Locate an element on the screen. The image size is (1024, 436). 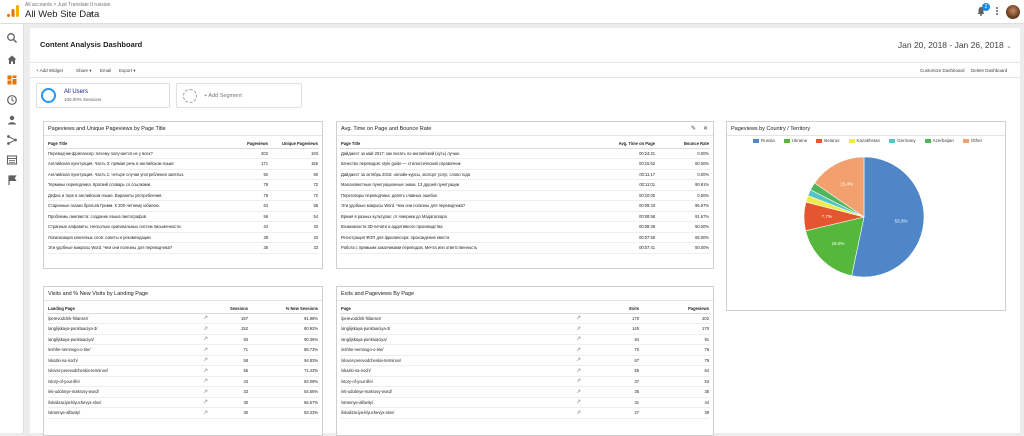
table-row: /strannye-alfavity/30 93.33% is located at coordinates (183, 413).